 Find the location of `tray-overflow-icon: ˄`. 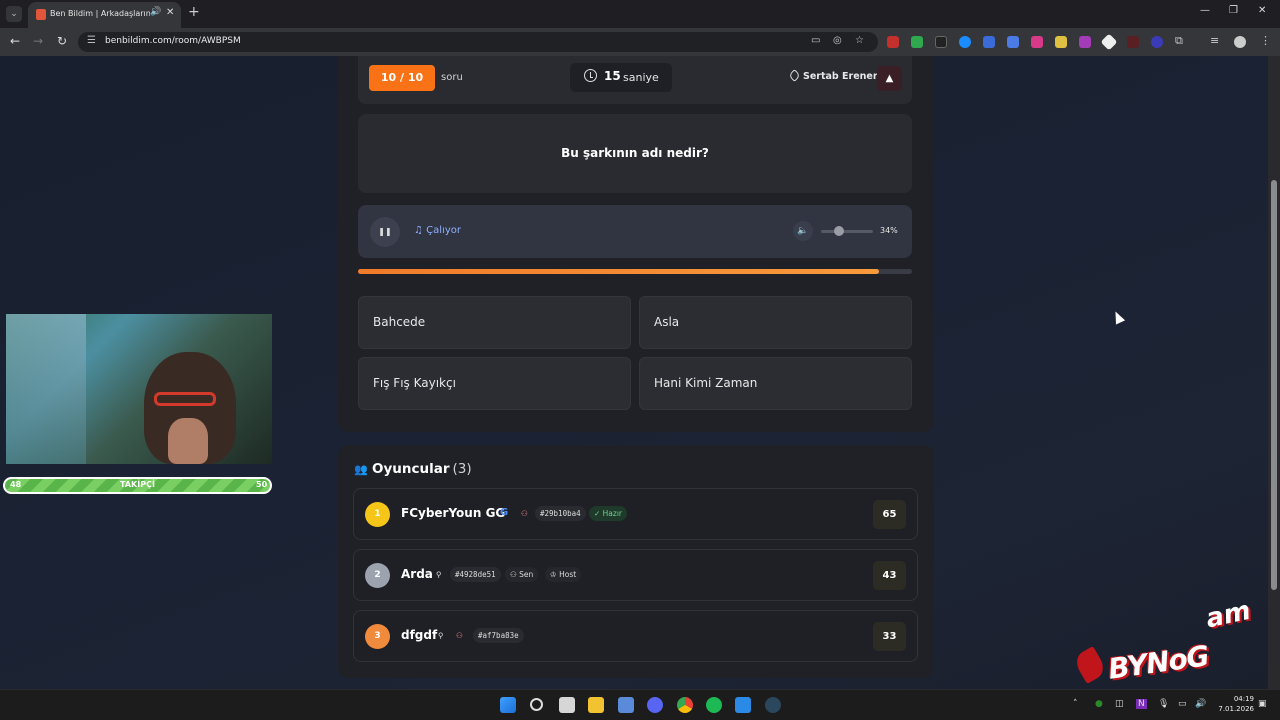

tray-overflow-icon: ˄ is located at coordinates (1075, 704).